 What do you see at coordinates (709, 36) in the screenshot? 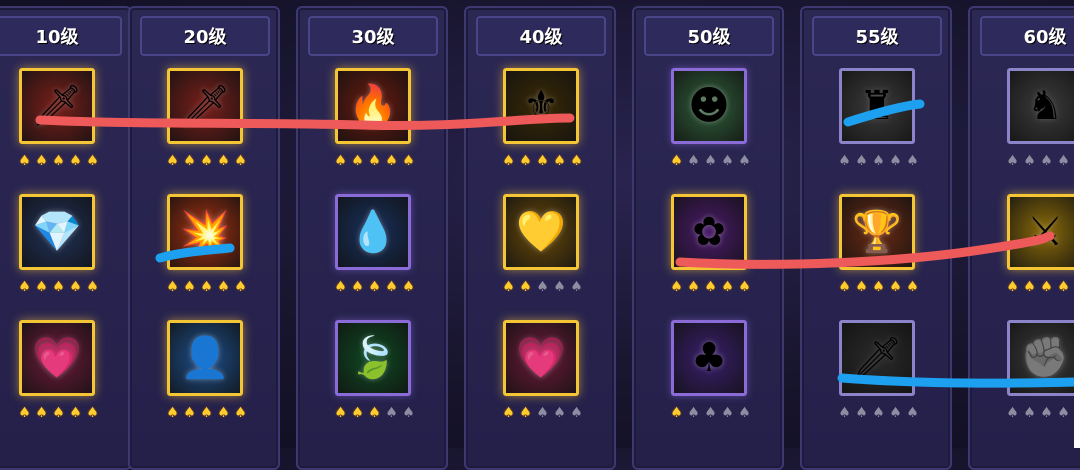
I see `level-header: 50级` at bounding box center [709, 36].